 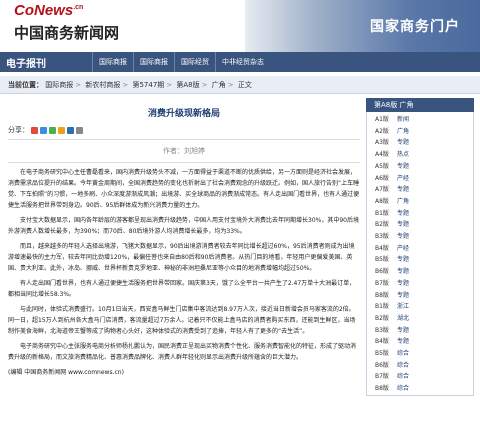 I want to click on breadcrumb: 当前位置： 国际商报 > 新农村商报 > 第5747期 > 第A8版 > 广角 > 正文, so click(x=240, y=85).